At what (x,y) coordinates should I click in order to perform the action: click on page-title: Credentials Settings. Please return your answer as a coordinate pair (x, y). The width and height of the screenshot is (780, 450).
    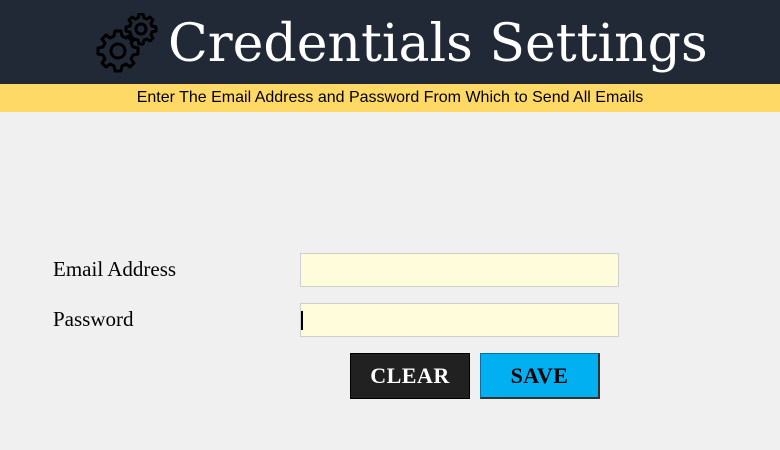
    Looking at the image, I should click on (438, 44).